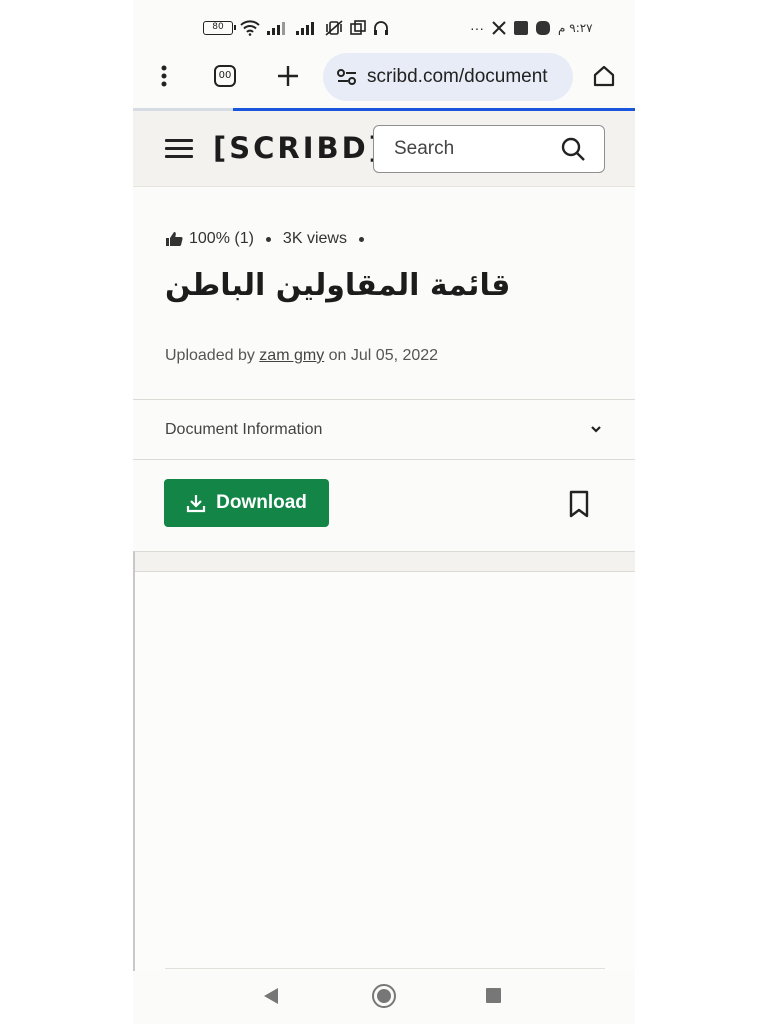  What do you see at coordinates (338, 285) in the screenshot?
I see `document-title: قائمة المقاولين الباطن` at bounding box center [338, 285].